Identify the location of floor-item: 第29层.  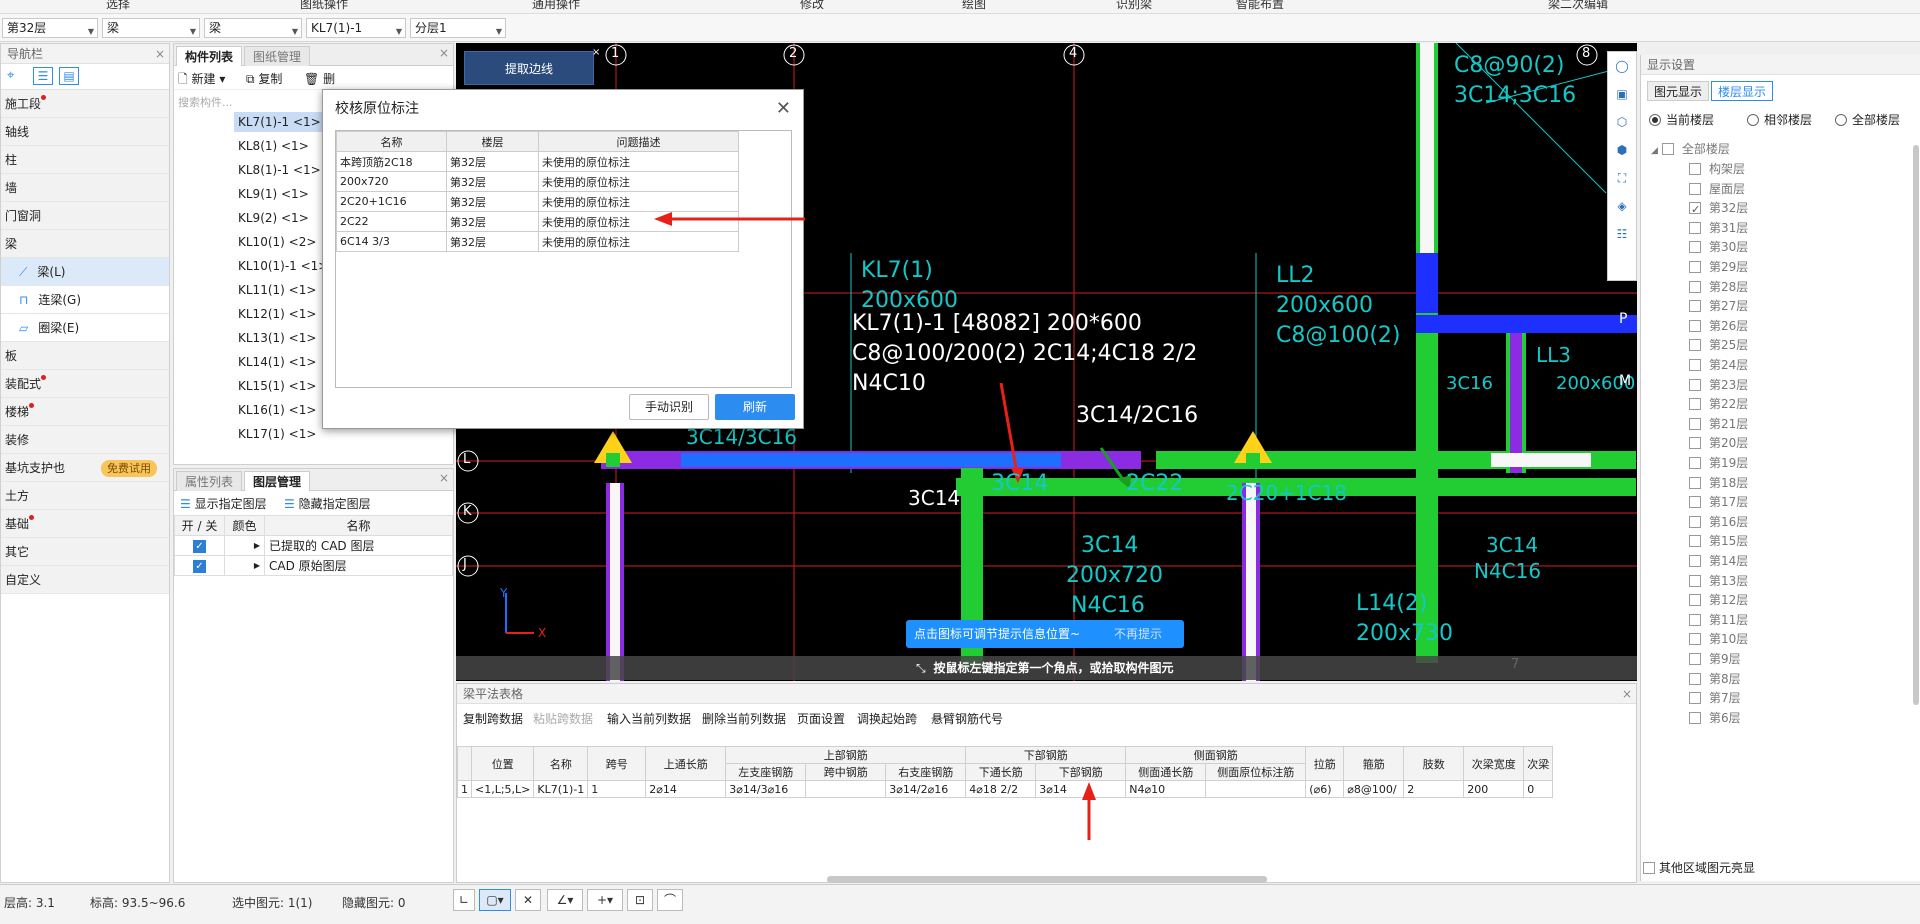
(1718, 267).